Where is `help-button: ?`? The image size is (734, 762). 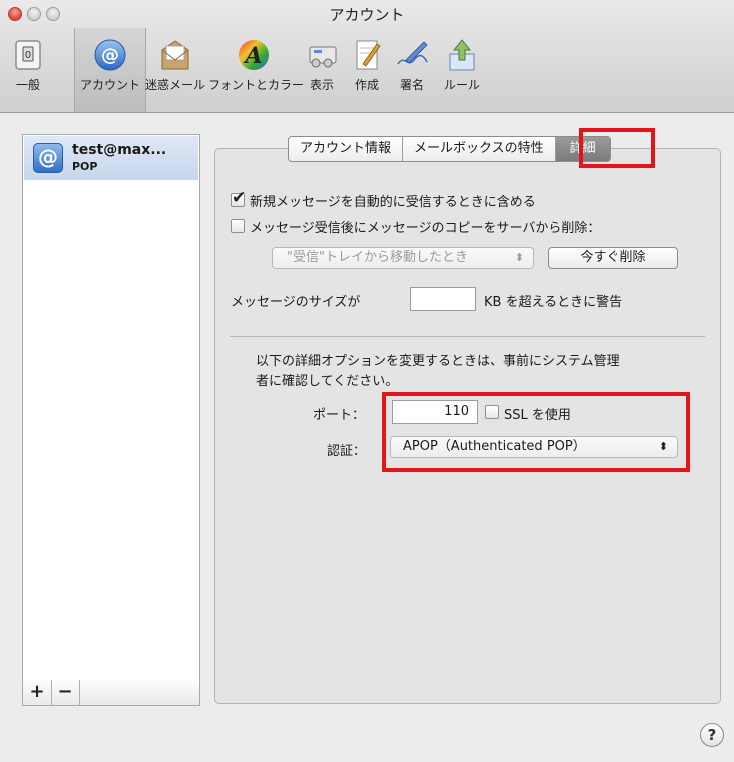
help-button: ? is located at coordinates (712, 735).